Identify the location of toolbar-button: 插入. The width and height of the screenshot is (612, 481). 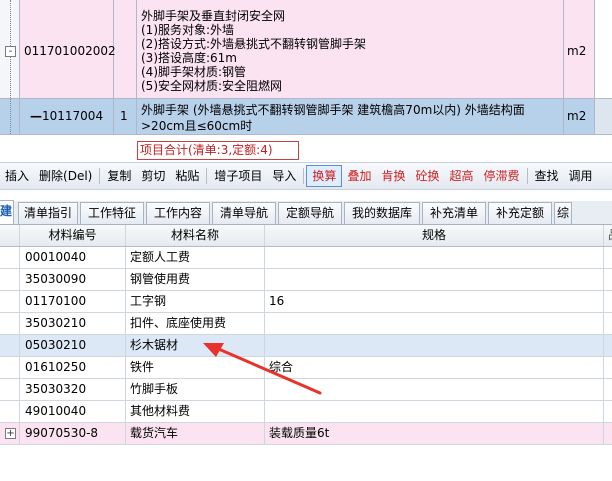
(17, 176).